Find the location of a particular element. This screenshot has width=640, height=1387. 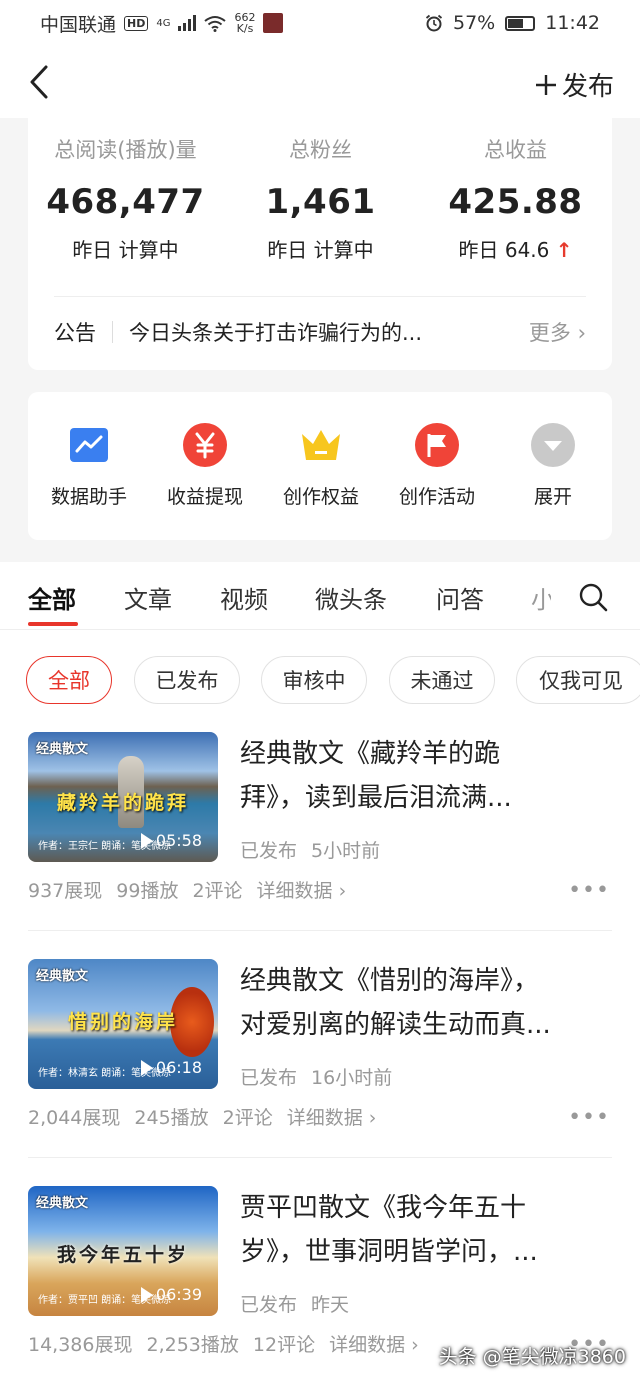

carrier-label: 中国联通 is located at coordinates (78, 24).